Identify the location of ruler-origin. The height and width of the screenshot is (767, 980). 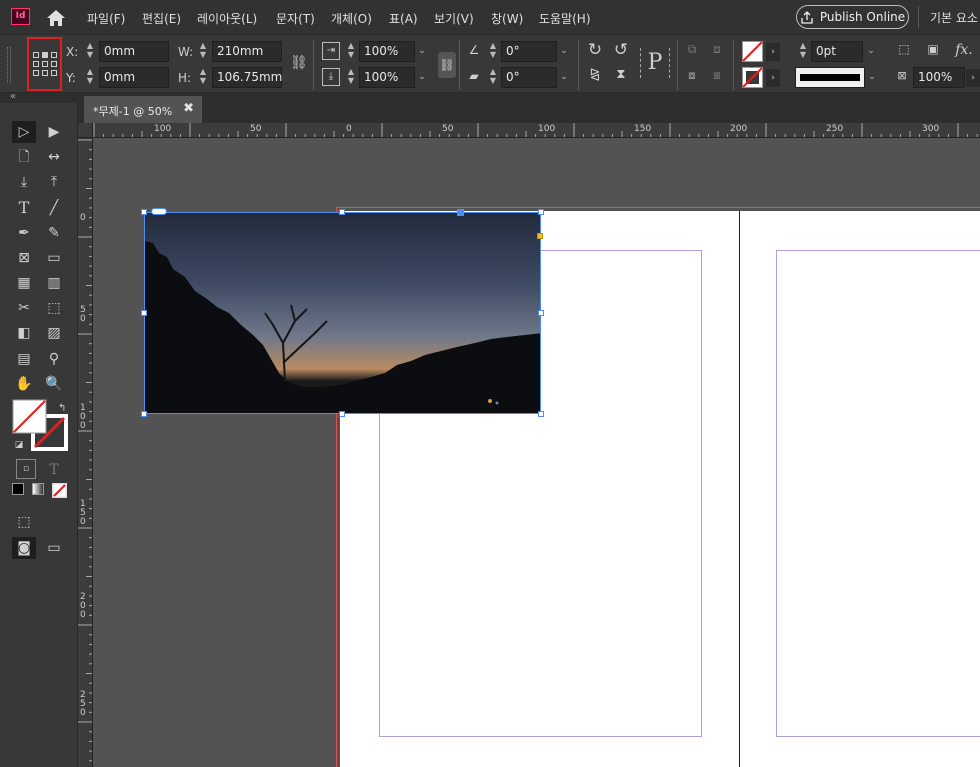
(85, 130).